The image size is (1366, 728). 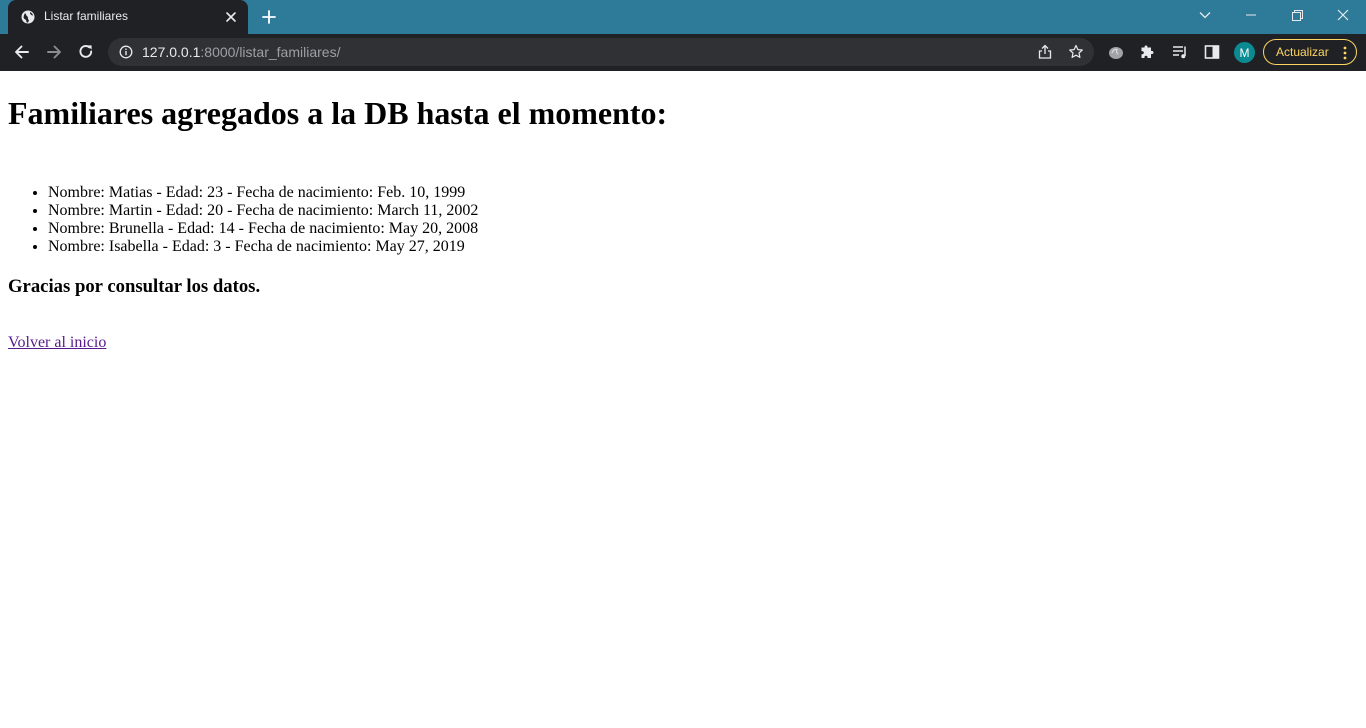 What do you see at coordinates (231, 17) in the screenshot?
I see `close-tab-icon` at bounding box center [231, 17].